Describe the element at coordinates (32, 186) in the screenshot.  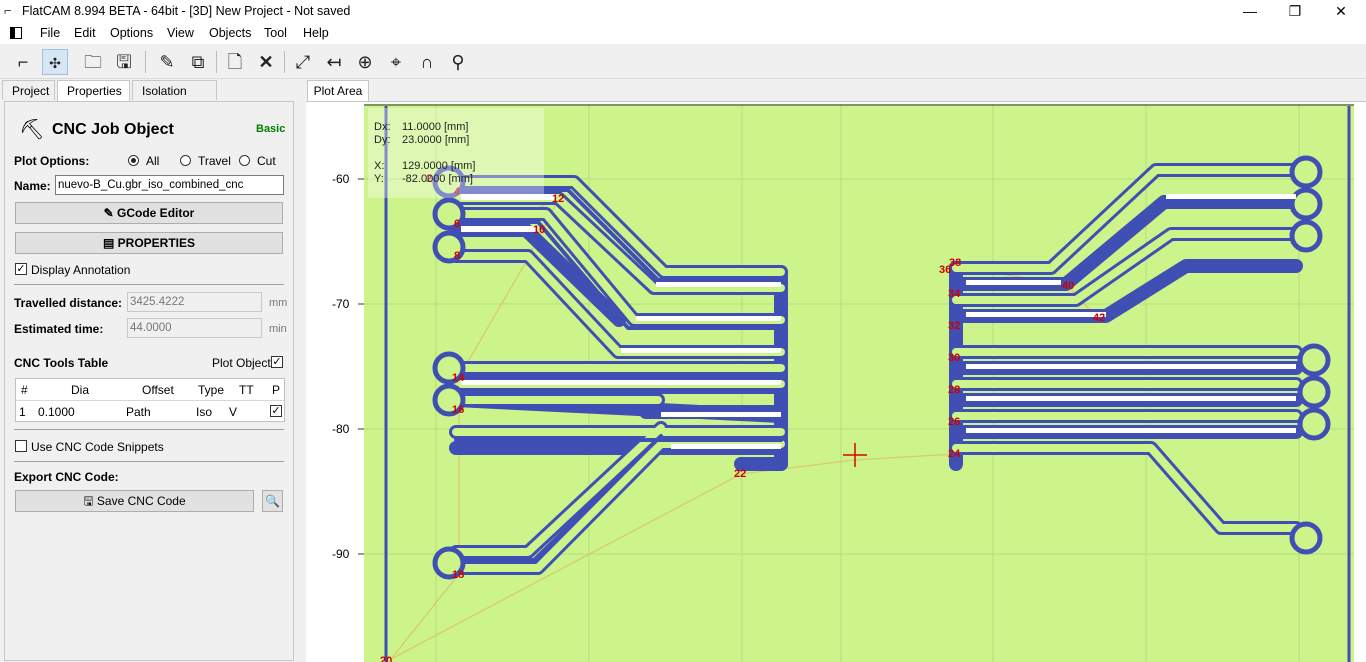
I see `name-label: Name:` at that location.